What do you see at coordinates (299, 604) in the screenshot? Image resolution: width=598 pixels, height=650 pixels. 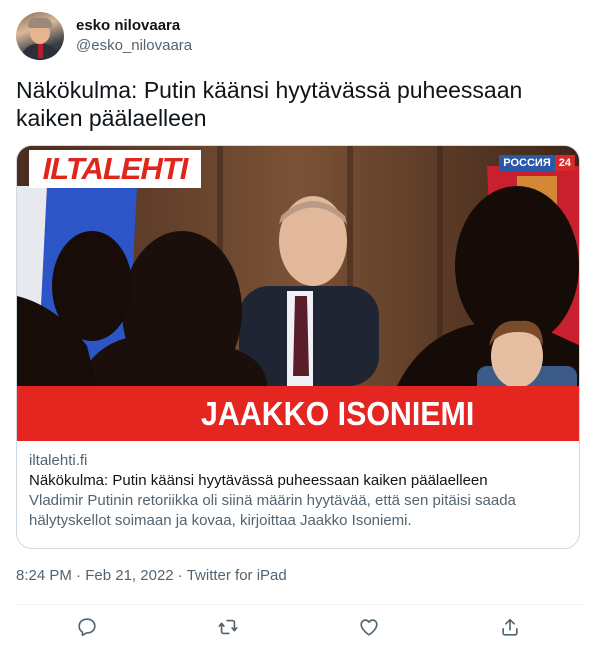 I see `divider` at bounding box center [299, 604].